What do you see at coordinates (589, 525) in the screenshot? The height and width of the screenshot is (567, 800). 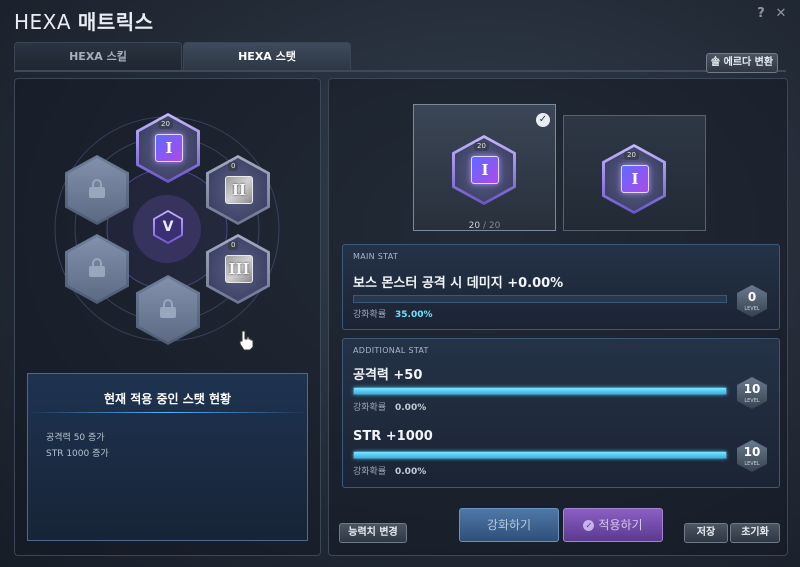 I see `apply-check-icon: ✓` at bounding box center [589, 525].